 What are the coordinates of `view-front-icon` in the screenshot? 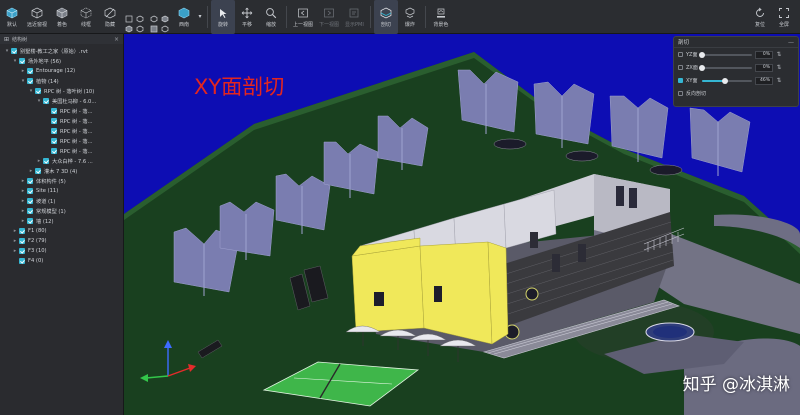 It's located at (129, 15).